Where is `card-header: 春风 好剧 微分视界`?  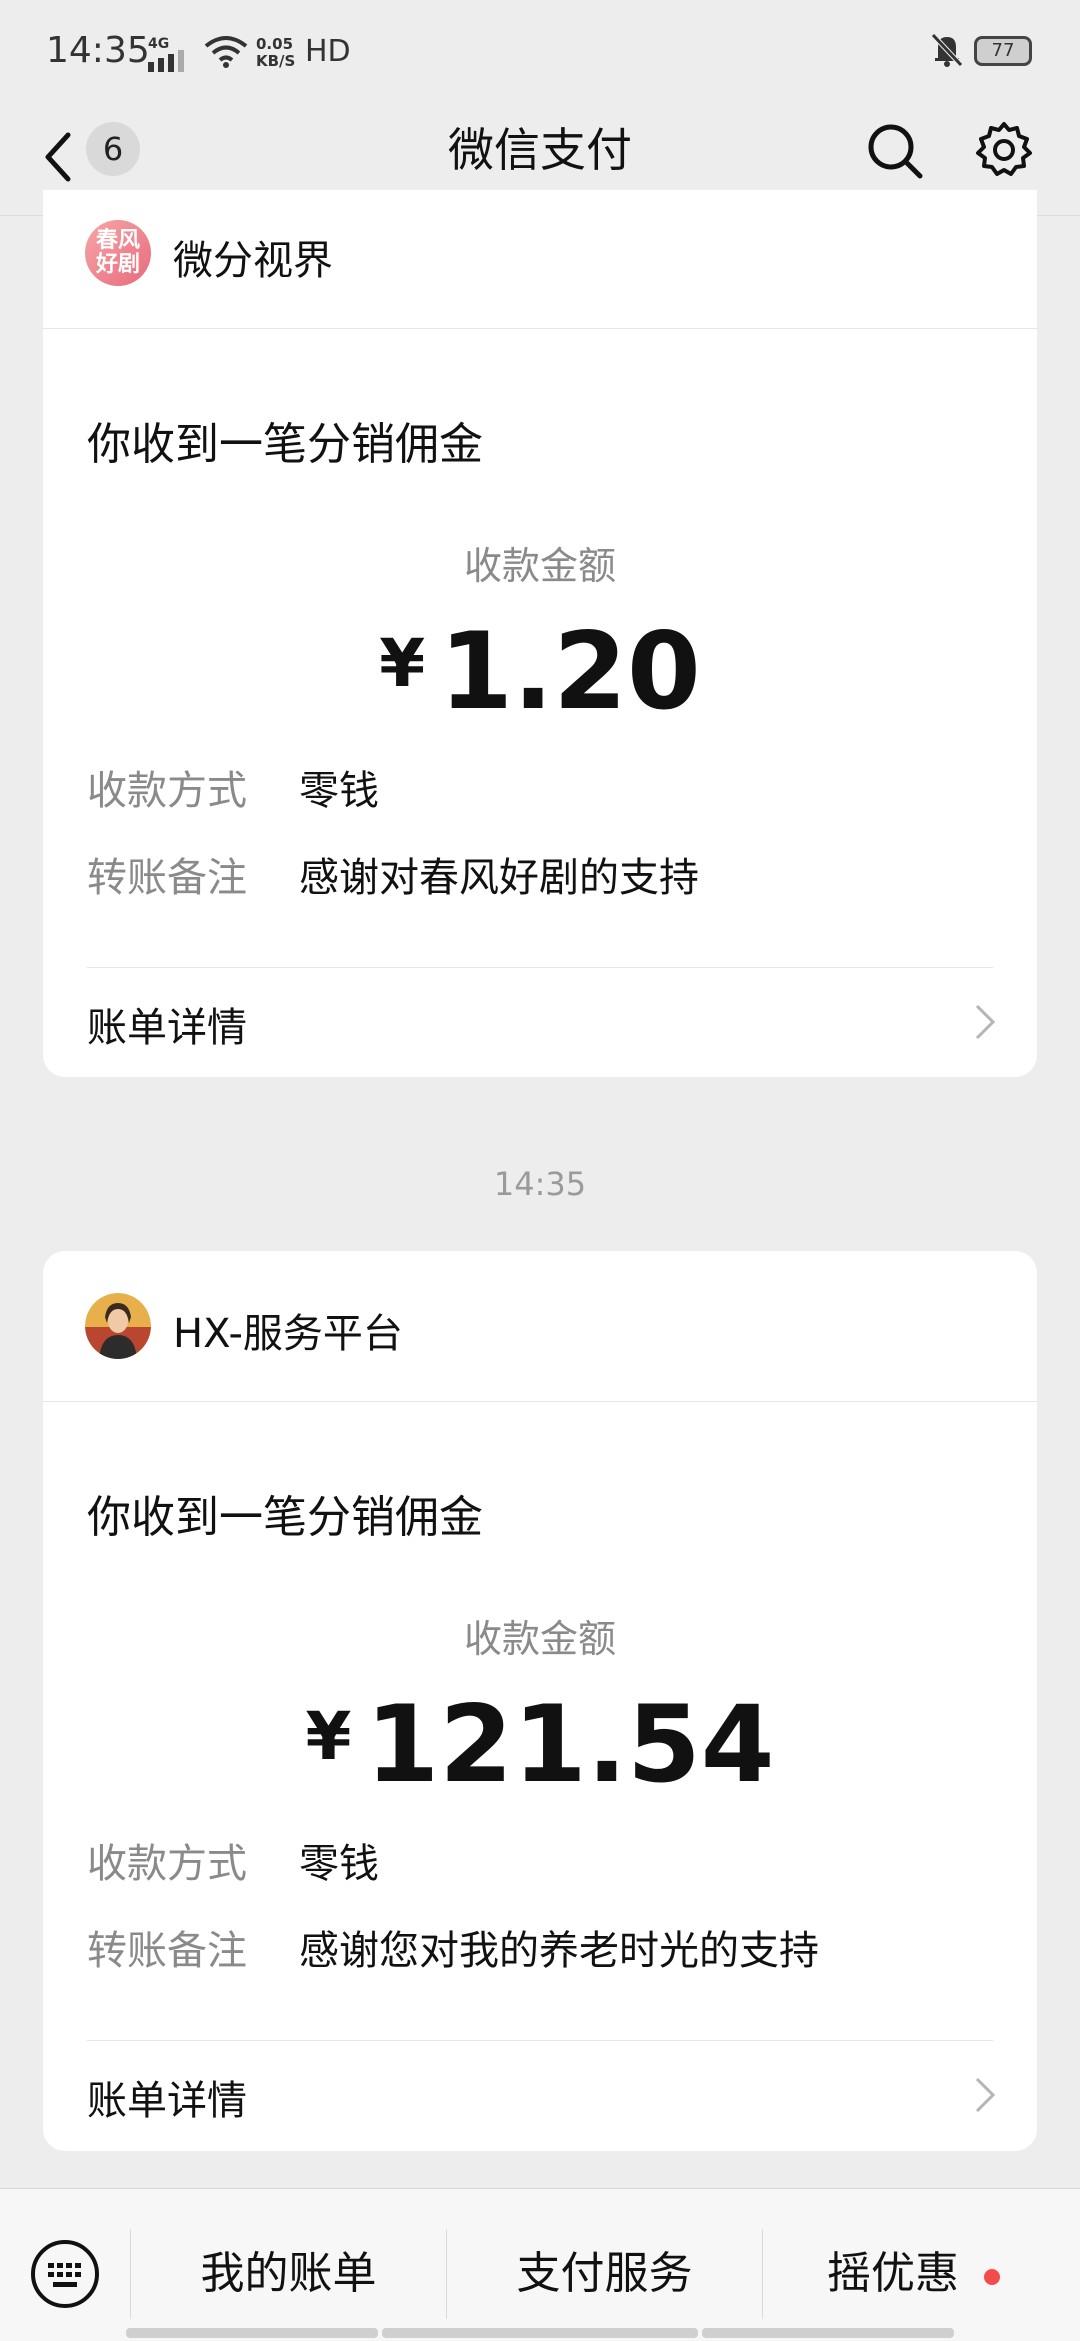
card-header: 春风 好剧 微分视界 is located at coordinates (540, 259).